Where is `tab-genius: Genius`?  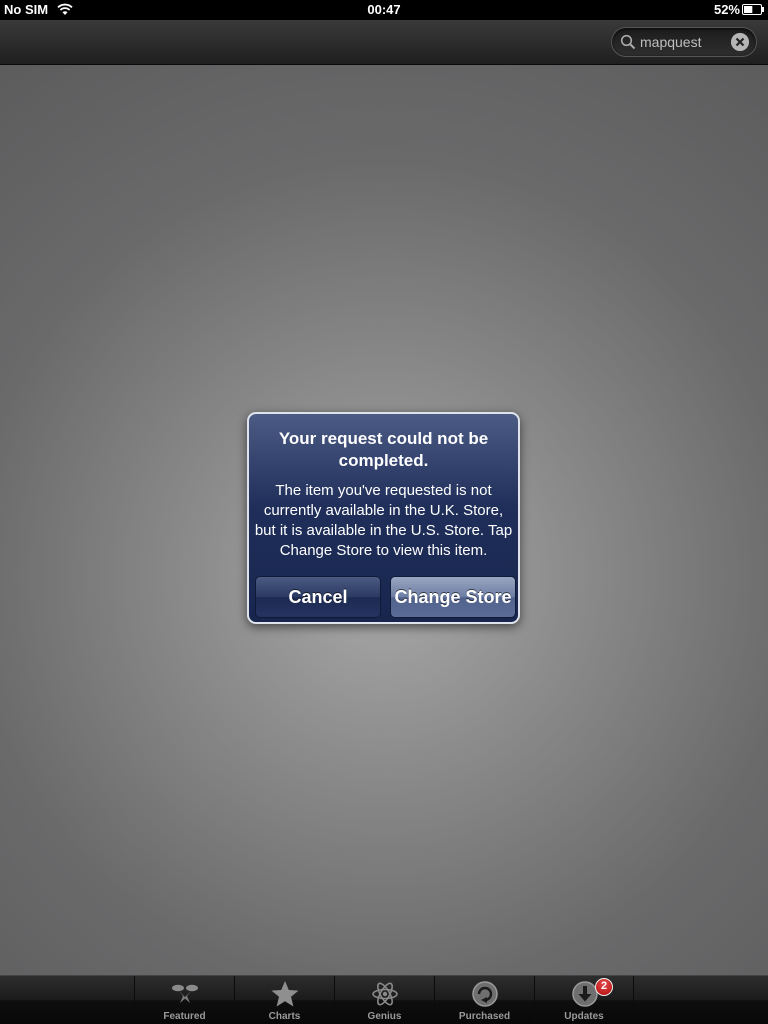
tab-genius: Genius is located at coordinates (384, 1000).